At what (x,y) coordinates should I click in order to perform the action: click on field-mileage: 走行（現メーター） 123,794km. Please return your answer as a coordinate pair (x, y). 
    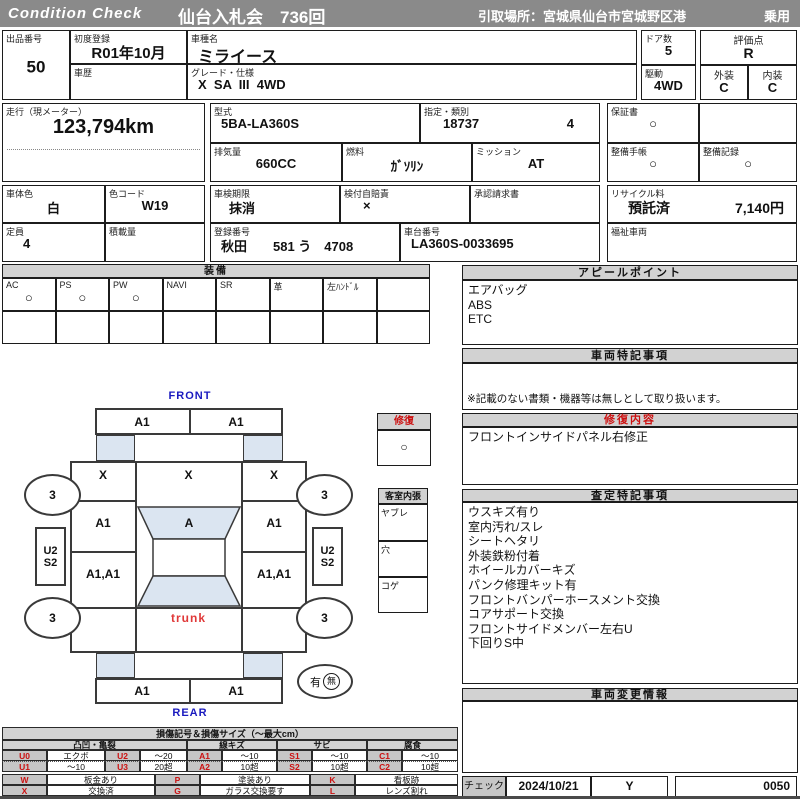
    Looking at the image, I should click on (103, 142).